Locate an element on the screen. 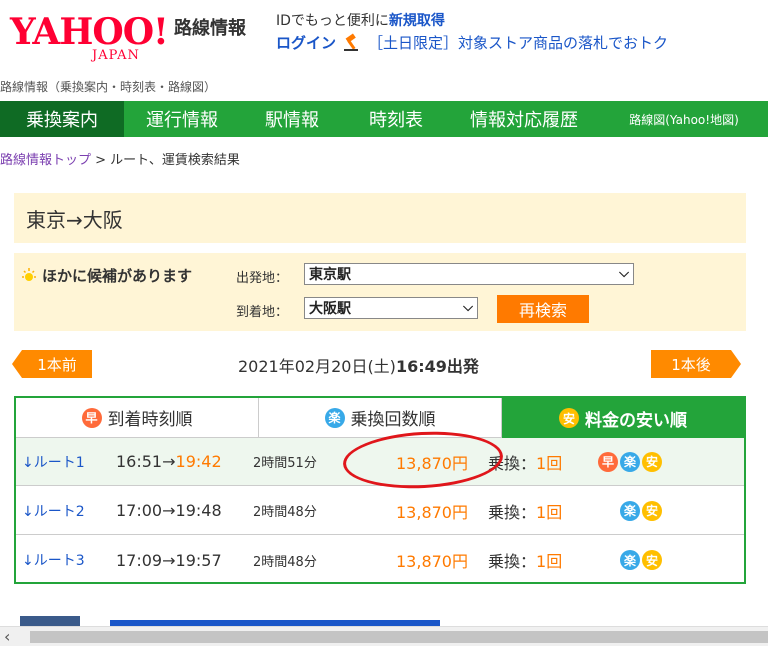  partial-banner is located at coordinates (230, 621).